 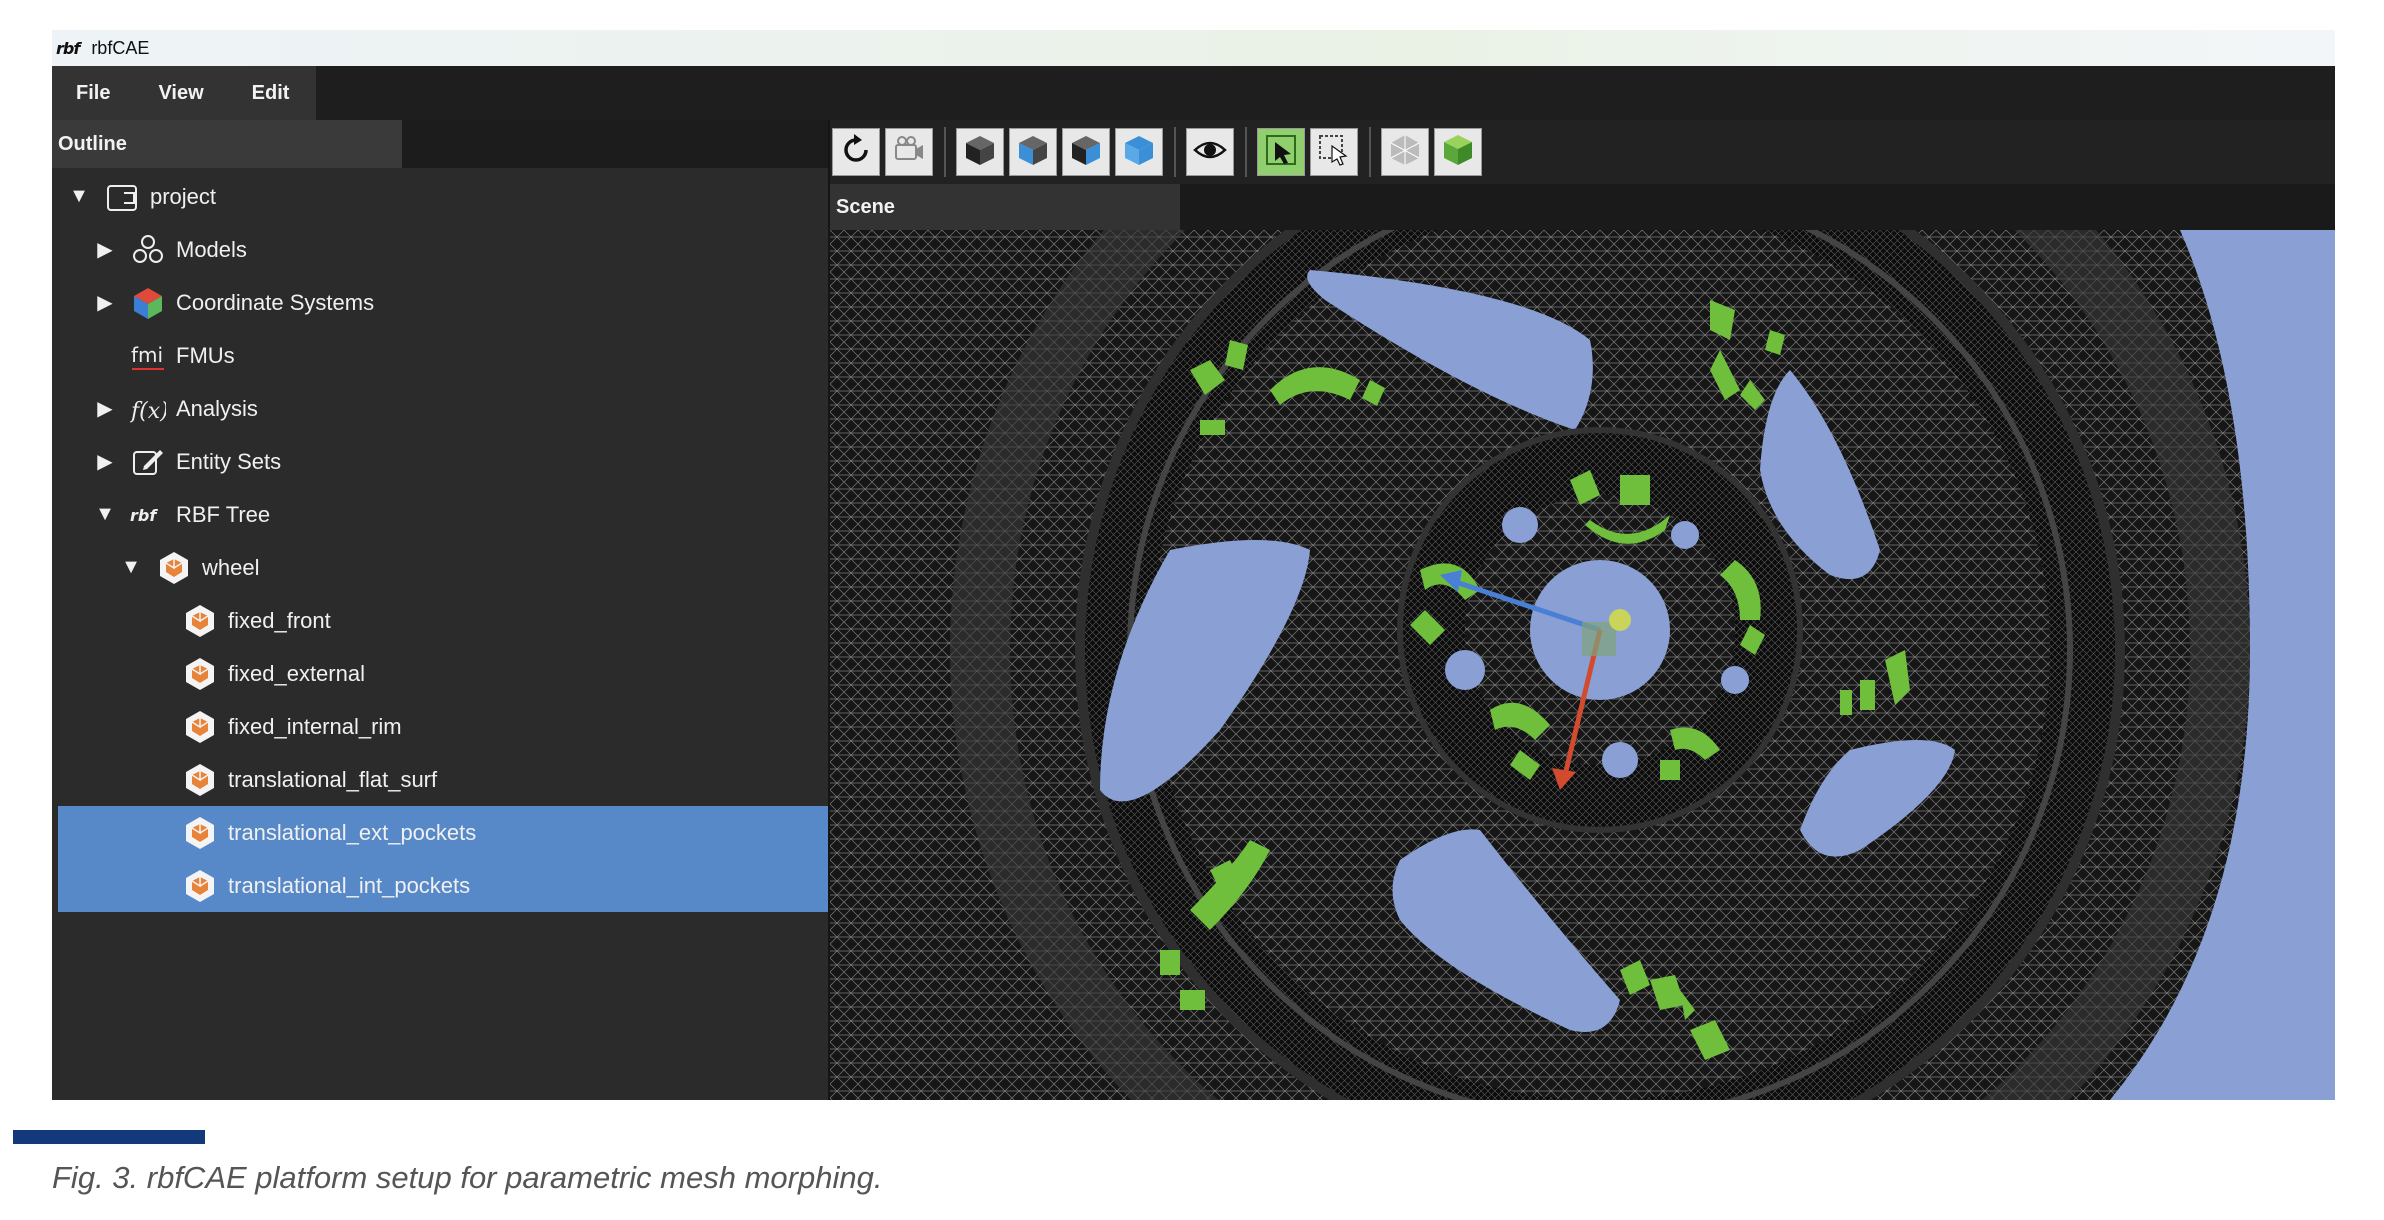 I want to click on tree-item-translational-int-pockets: translational_int_pockets, so click(x=443, y=885).